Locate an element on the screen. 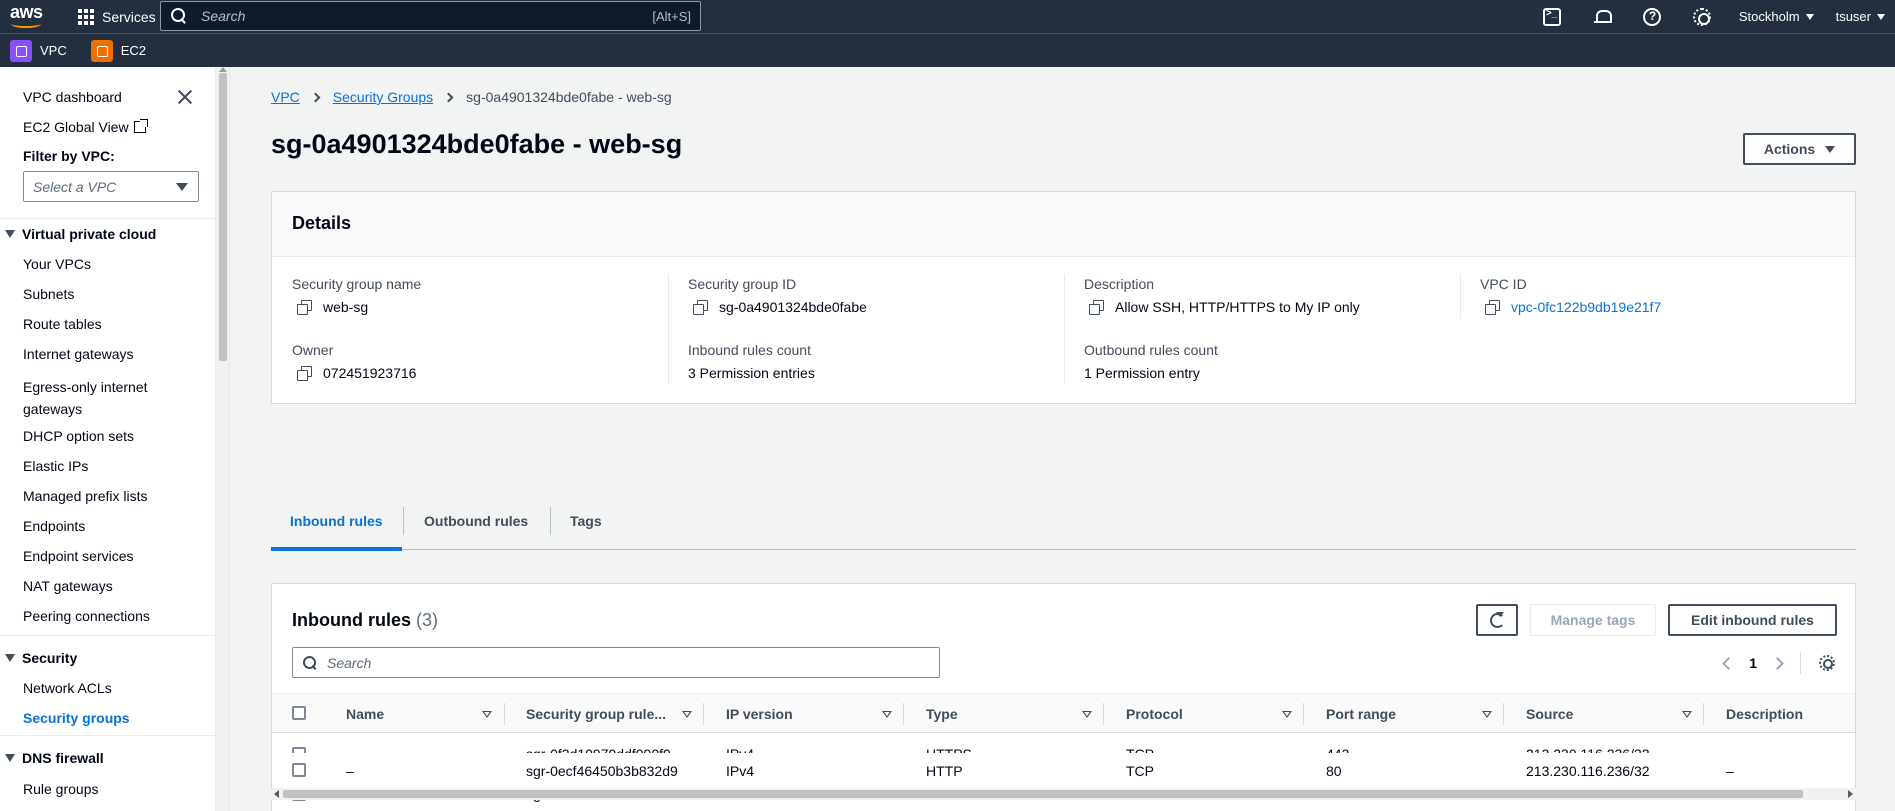  chevron-left-icon is located at coordinates (1729, 663).